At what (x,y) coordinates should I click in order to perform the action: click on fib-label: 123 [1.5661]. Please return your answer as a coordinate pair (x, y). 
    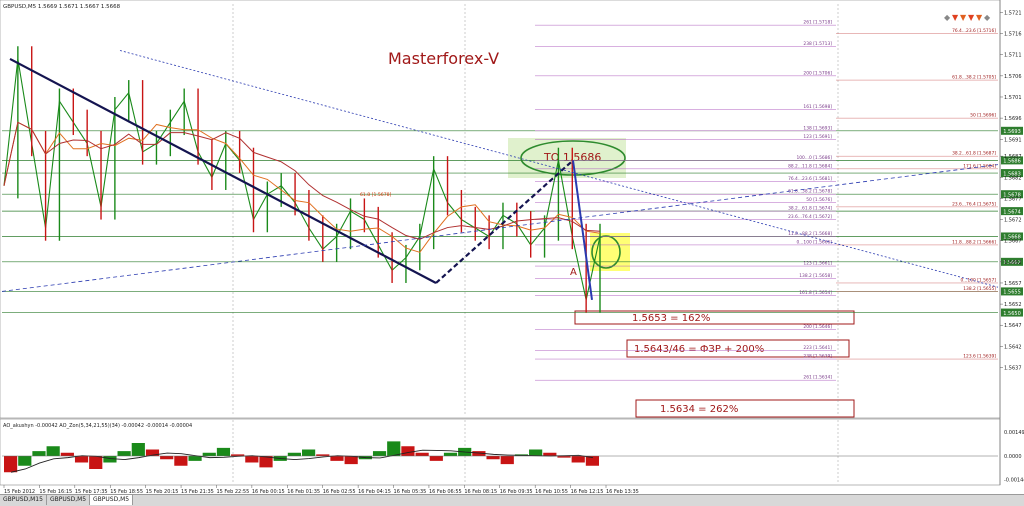
    Looking at the image, I should click on (817, 264).